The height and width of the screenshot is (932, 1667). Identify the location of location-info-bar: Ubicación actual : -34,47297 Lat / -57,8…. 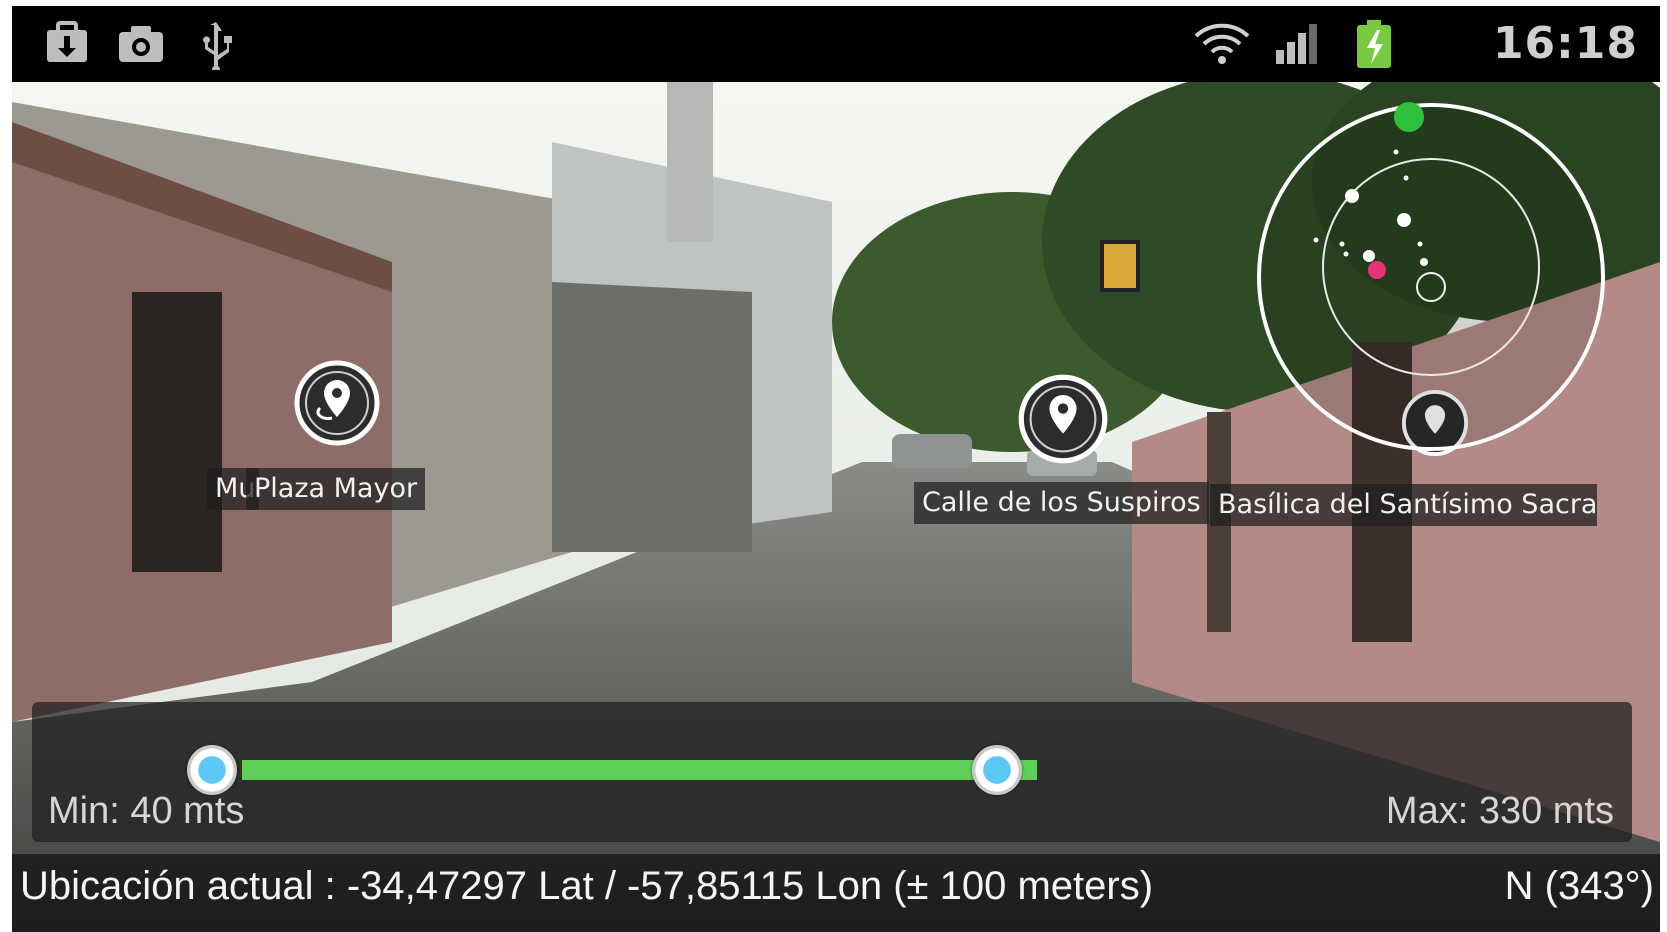
(836, 893).